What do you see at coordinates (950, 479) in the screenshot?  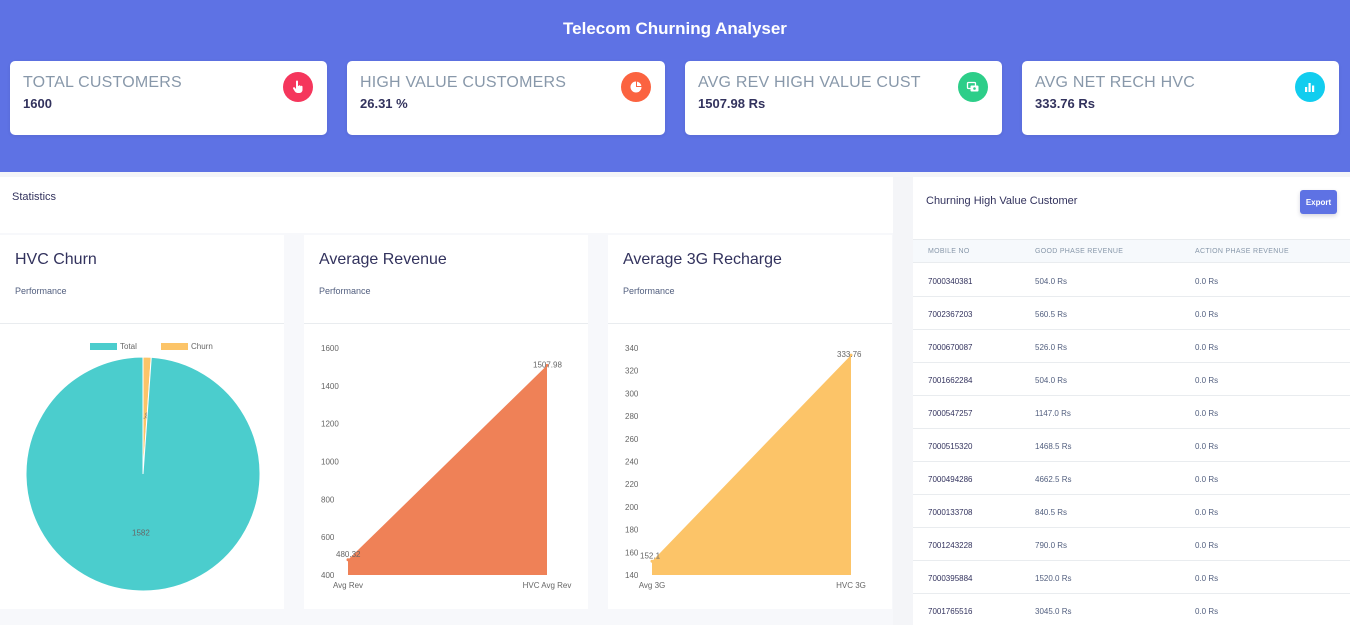 I see `mobile-number-cell: 7000494286` at bounding box center [950, 479].